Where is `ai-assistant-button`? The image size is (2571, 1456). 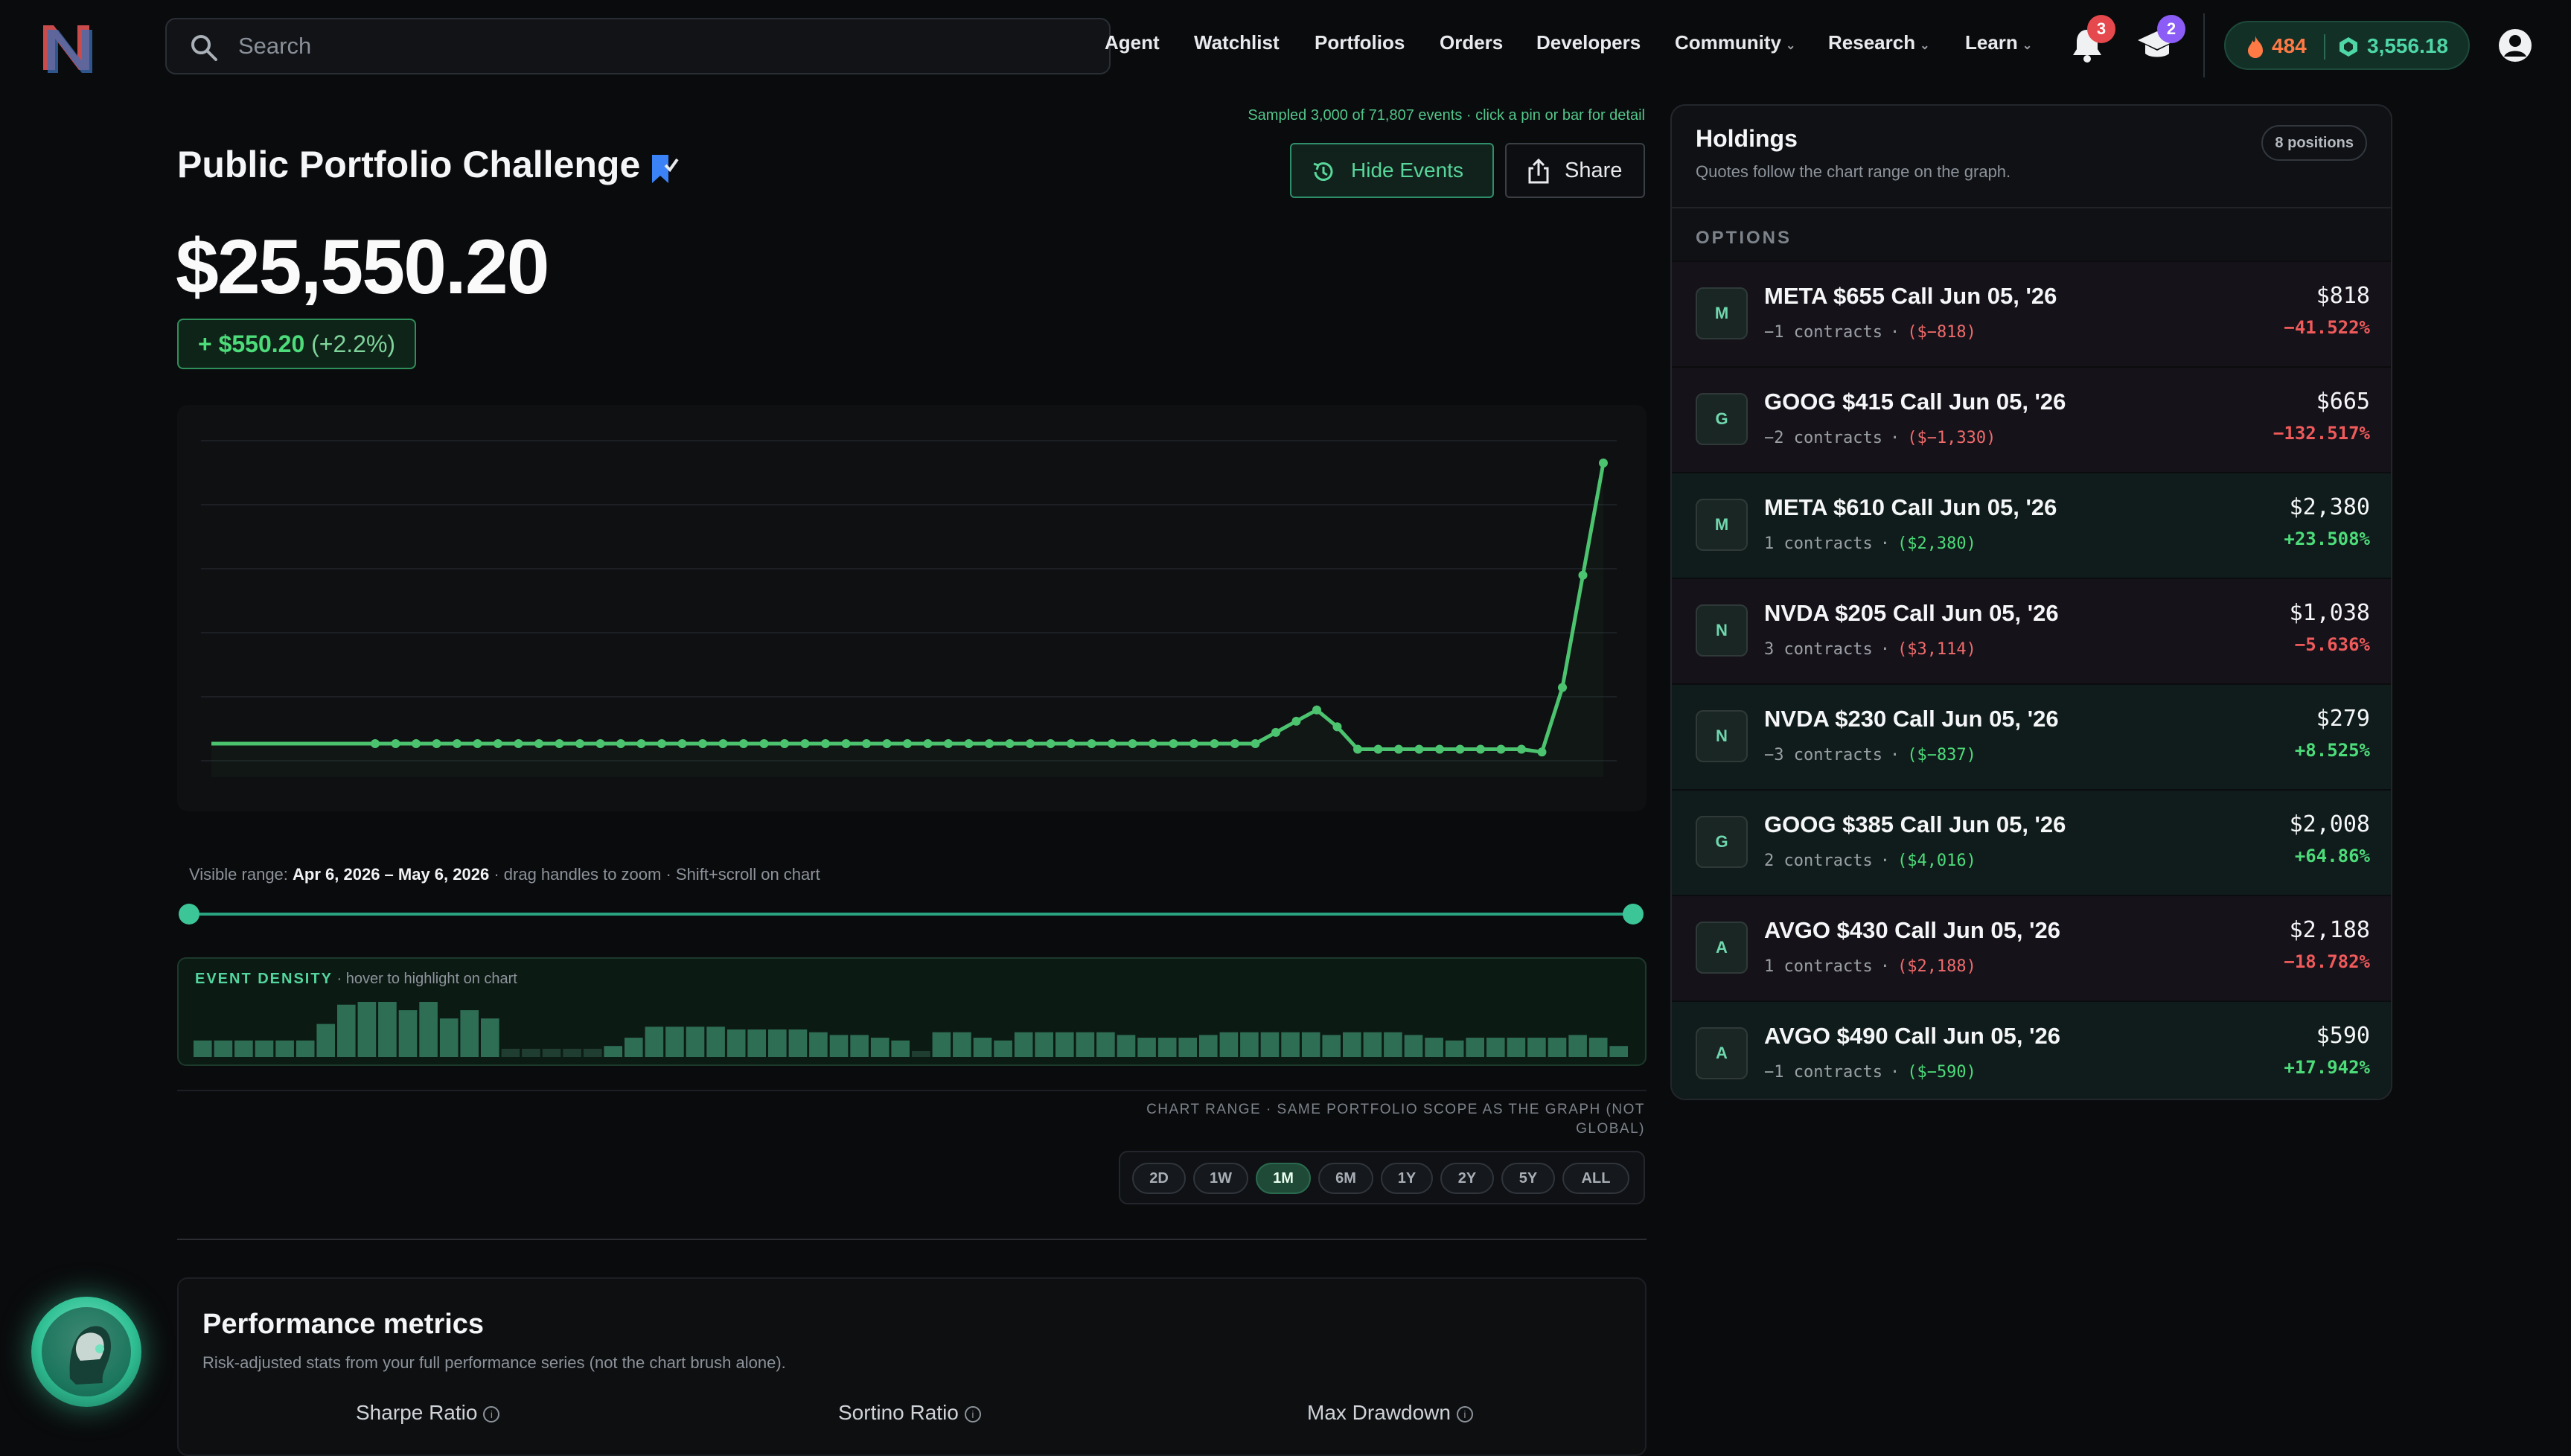 ai-assistant-button is located at coordinates (86, 1352).